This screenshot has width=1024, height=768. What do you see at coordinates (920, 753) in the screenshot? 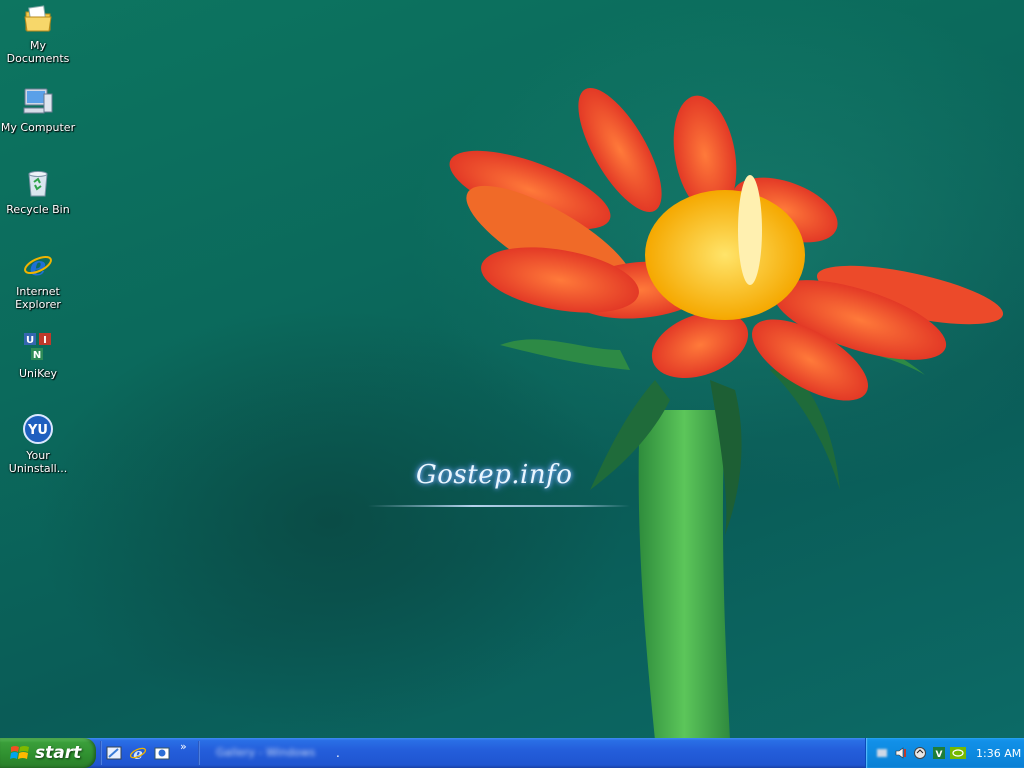
I see `antivirus-icon` at bounding box center [920, 753].